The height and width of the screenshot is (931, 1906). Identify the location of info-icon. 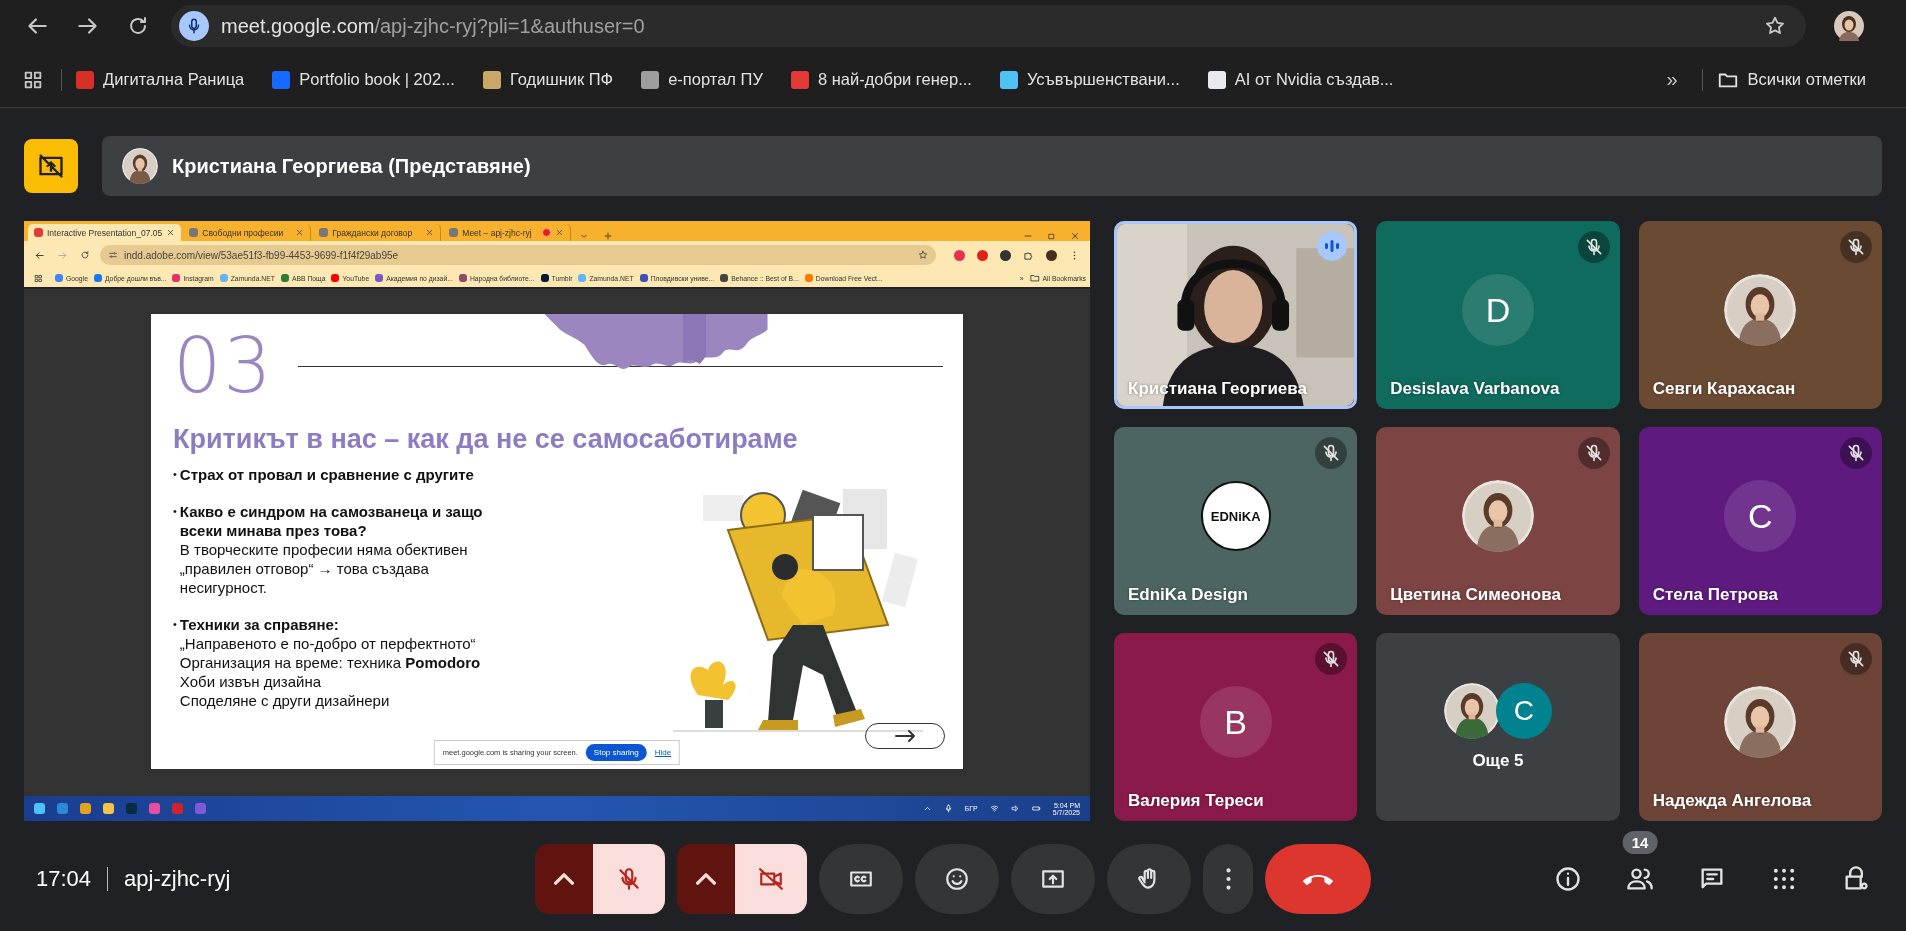
(1568, 879).